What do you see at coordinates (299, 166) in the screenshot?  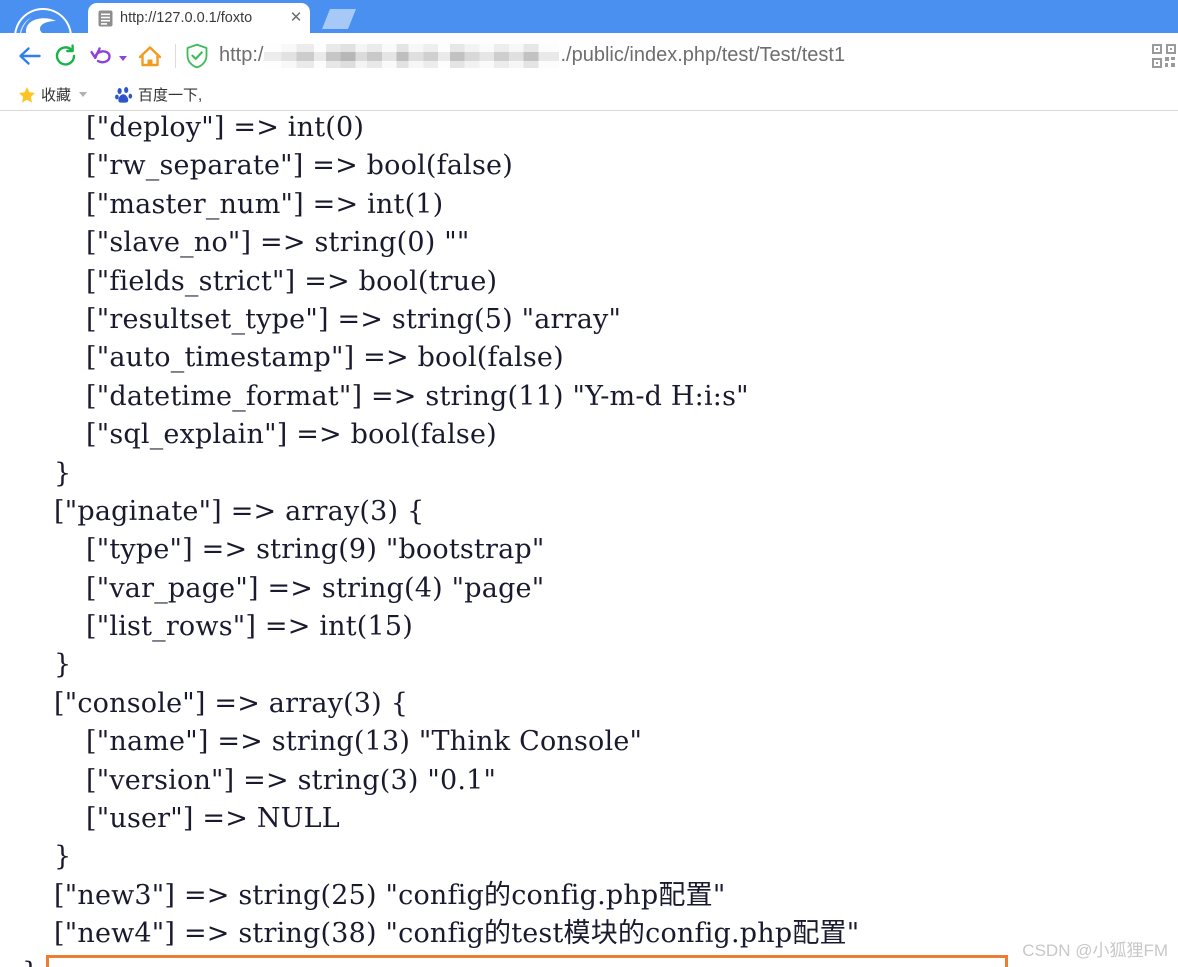 I see `dump-line: ["rw_separate"] => bool(false)` at bounding box center [299, 166].